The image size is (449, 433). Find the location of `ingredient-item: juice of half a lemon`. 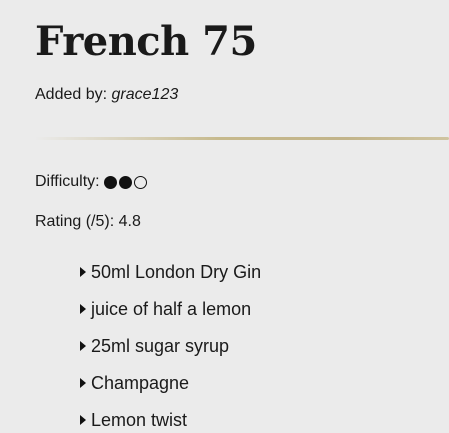

ingredient-item: juice of half a lemon is located at coordinates (170, 308).